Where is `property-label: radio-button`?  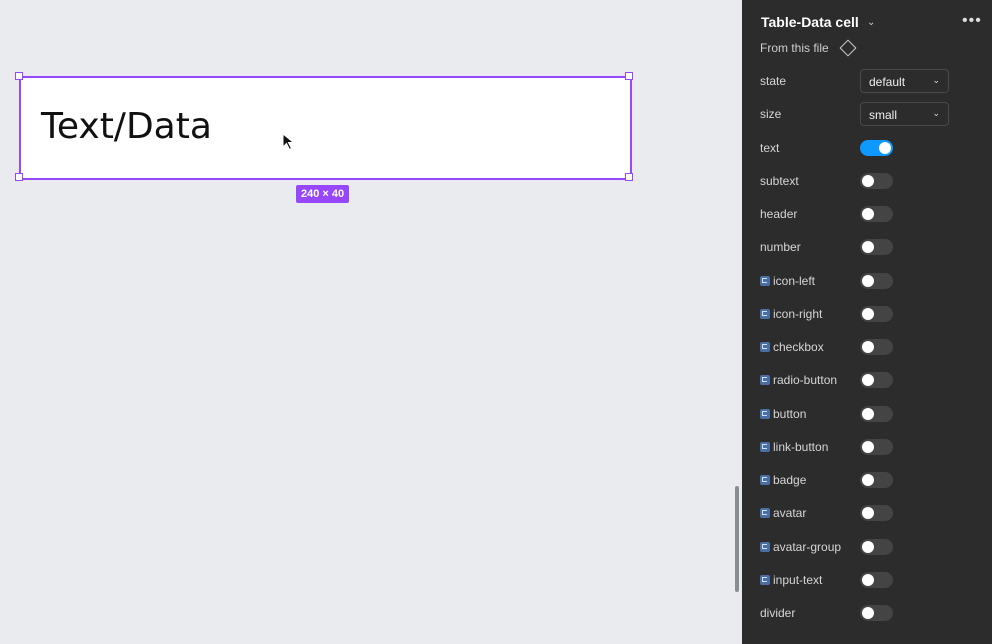
property-label: radio-button is located at coordinates (798, 380).